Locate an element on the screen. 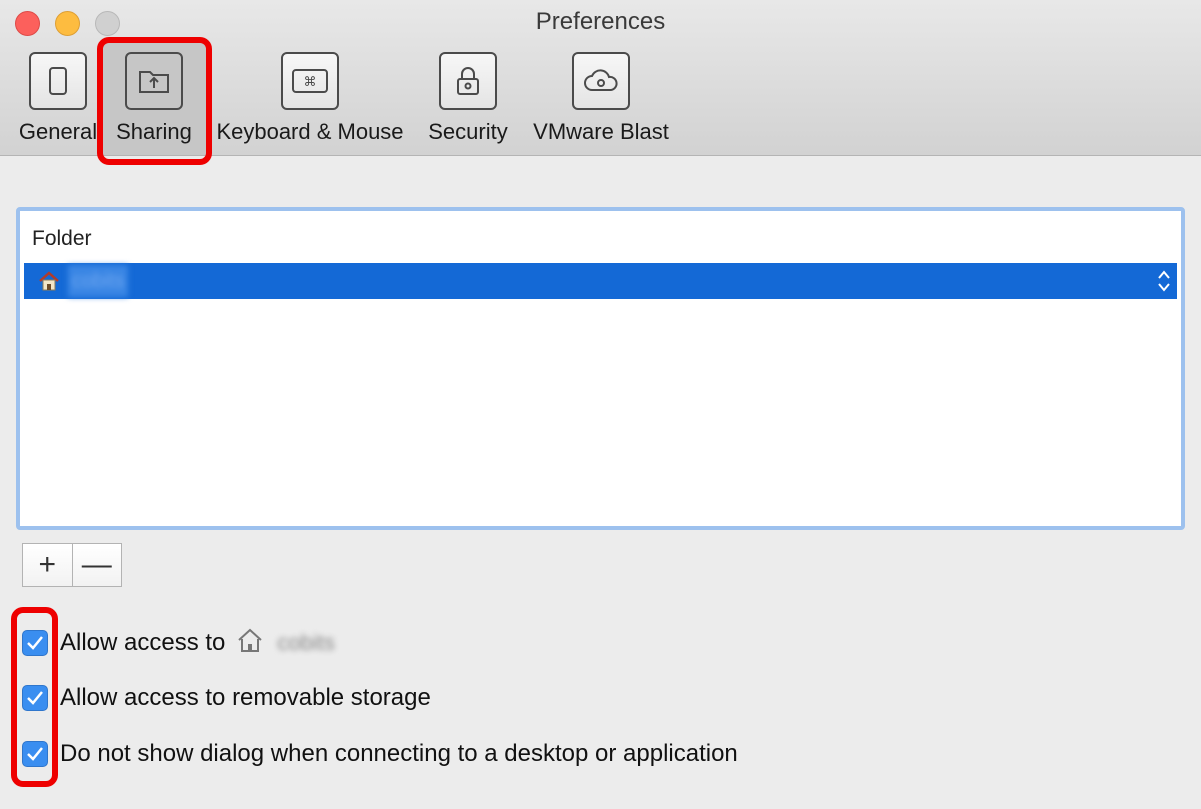  allow-removable-storage-checkbox is located at coordinates (35, 698).